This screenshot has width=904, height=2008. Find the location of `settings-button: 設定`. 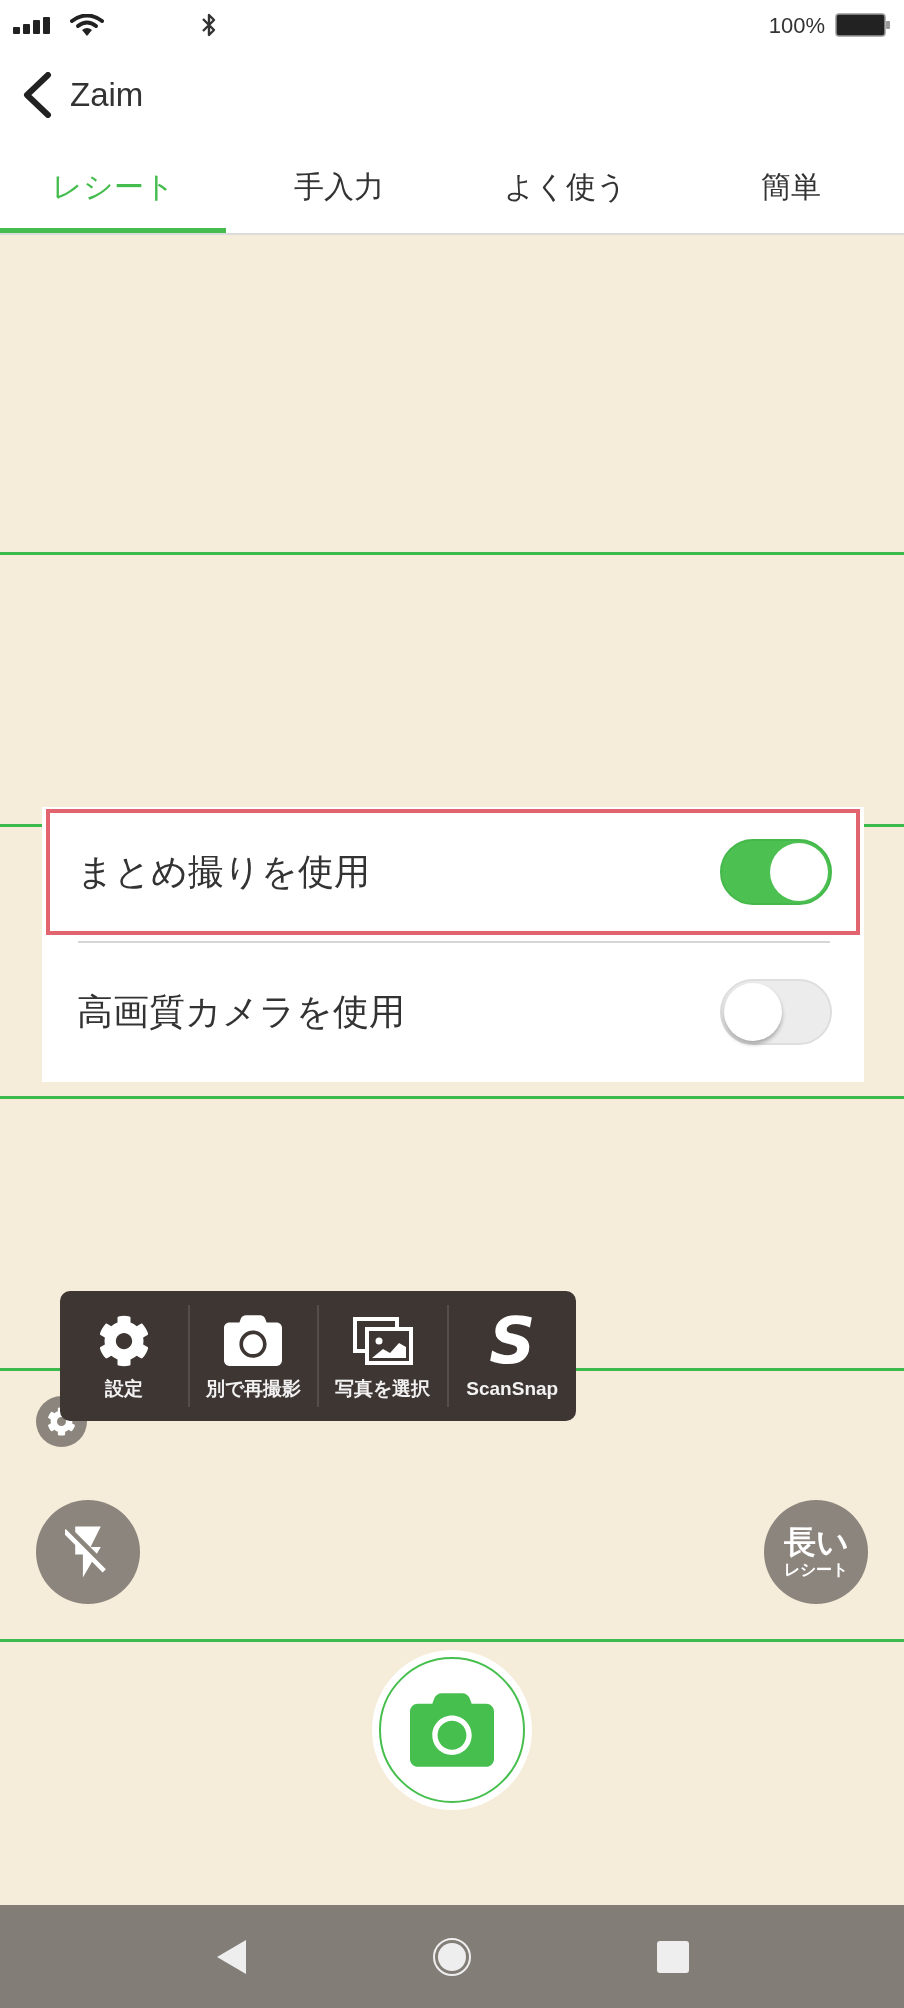

settings-button: 設定 is located at coordinates (124, 1356).